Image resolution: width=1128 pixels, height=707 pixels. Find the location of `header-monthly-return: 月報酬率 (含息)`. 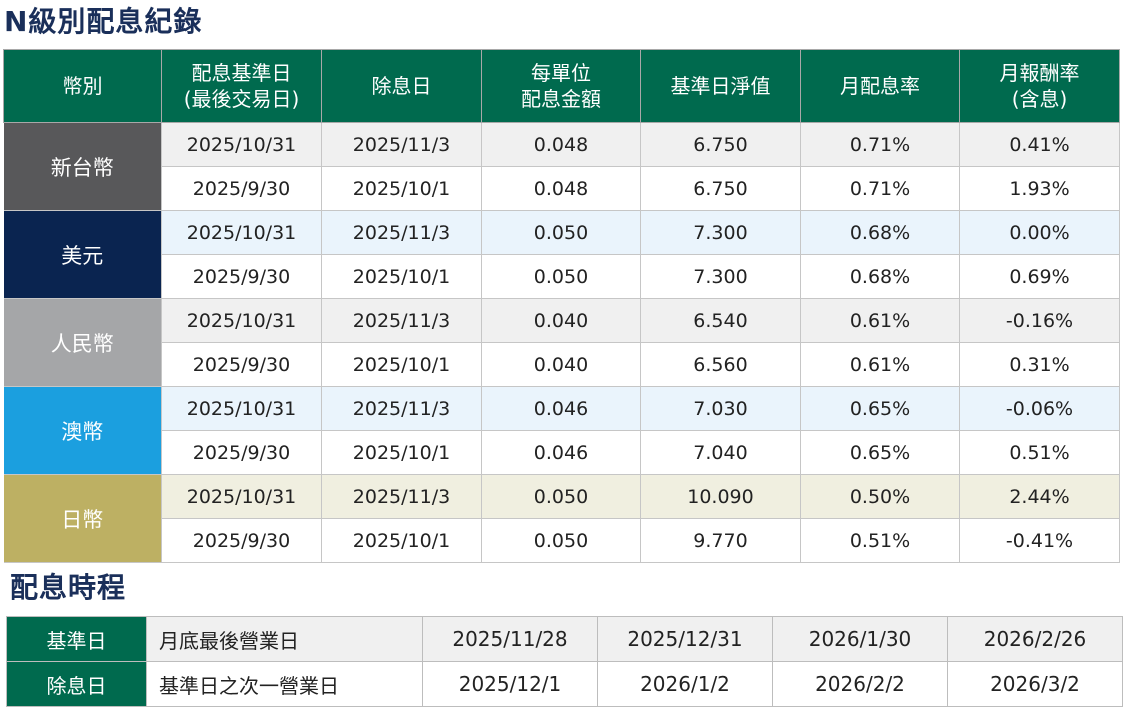

header-monthly-return: 月報酬率 (含息) is located at coordinates (1039, 86).